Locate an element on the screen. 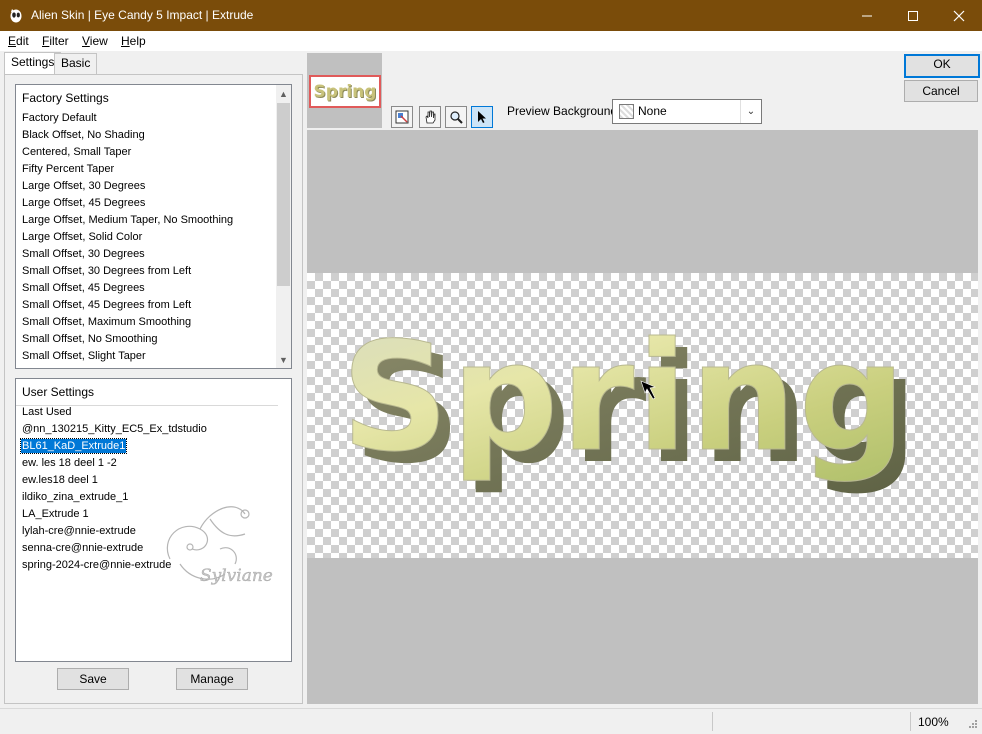 This screenshot has width=982, height=734. arrow-pointer-icon is located at coordinates (482, 117).